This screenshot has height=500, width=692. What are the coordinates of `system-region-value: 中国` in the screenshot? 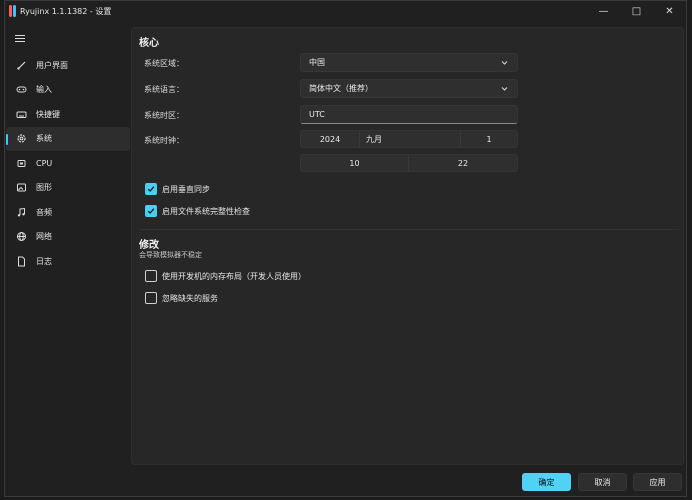 It's located at (317, 62).